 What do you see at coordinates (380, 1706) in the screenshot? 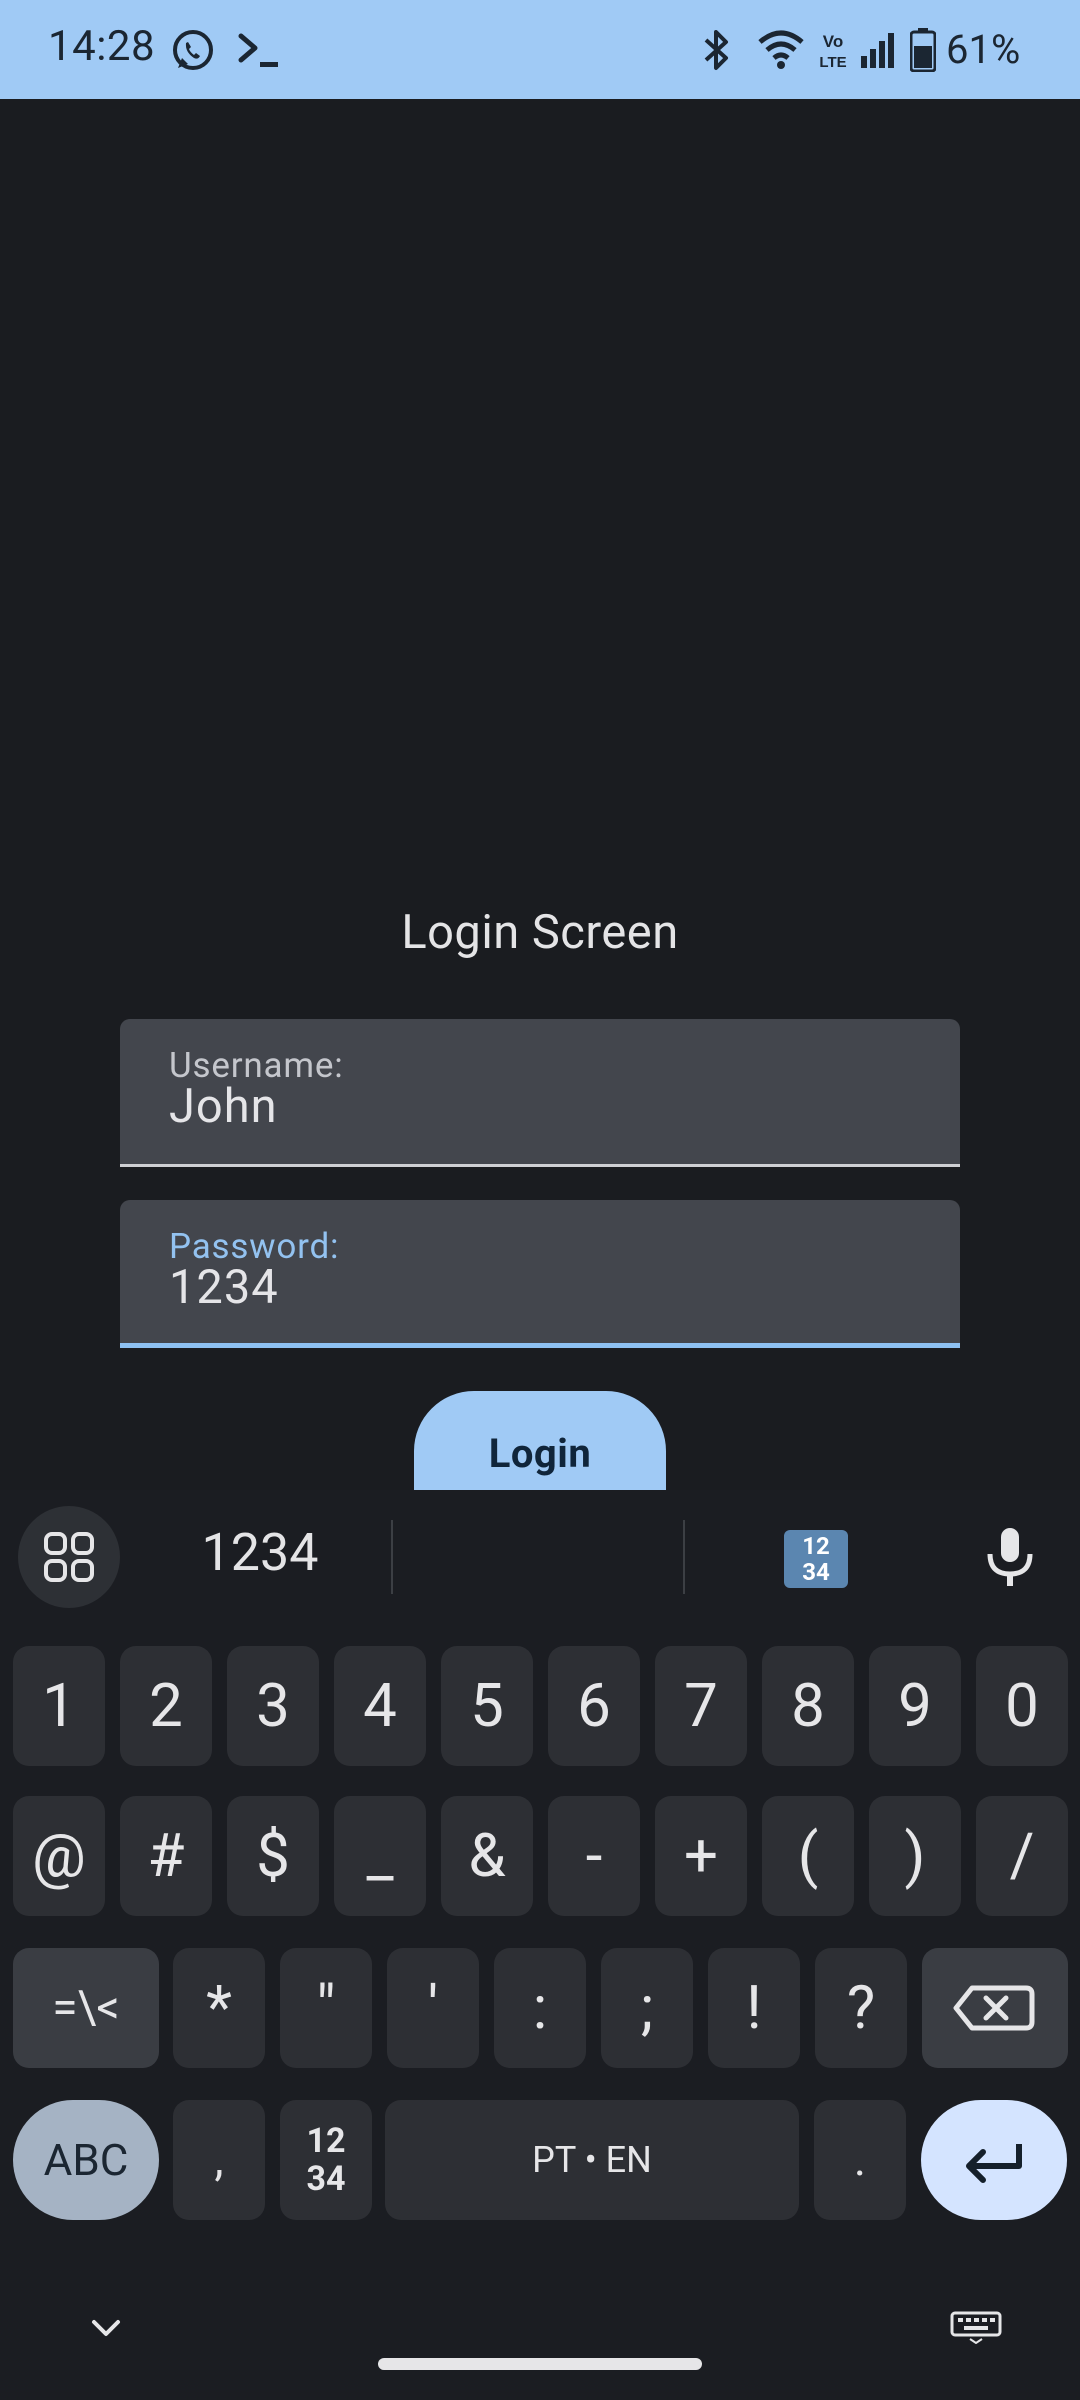
I see `key-4: 4` at bounding box center [380, 1706].